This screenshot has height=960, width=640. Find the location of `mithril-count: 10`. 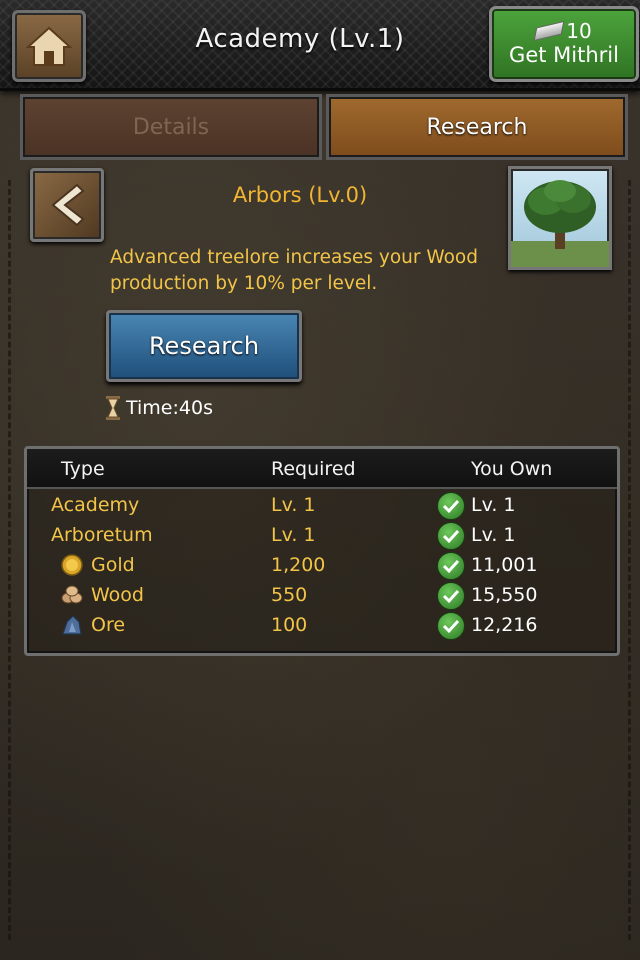

mithril-count: 10 is located at coordinates (579, 31).